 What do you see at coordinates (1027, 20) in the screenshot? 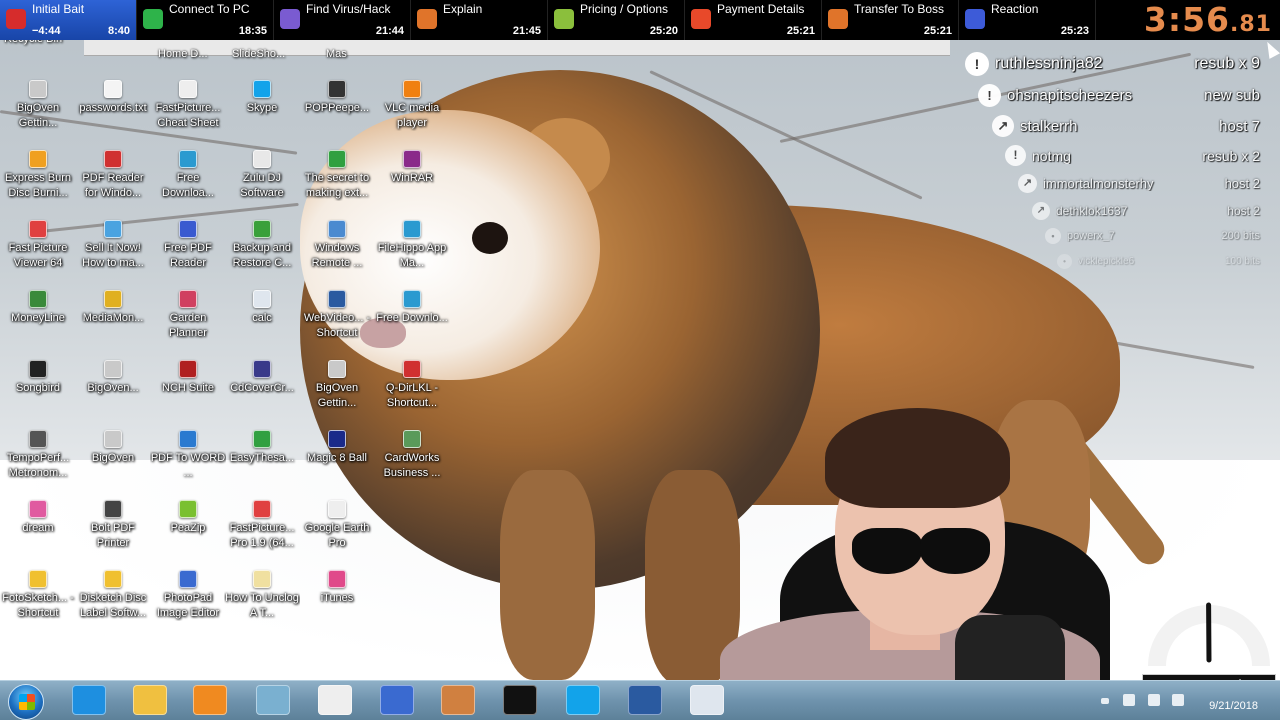
I see `split-segment: Reaction 25:23` at bounding box center [1027, 20].